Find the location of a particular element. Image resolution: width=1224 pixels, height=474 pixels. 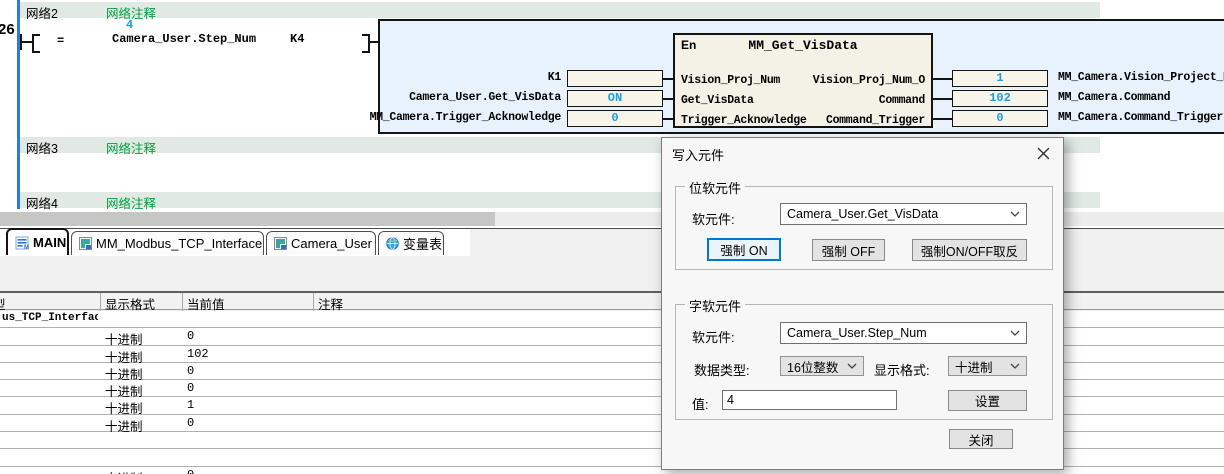

set-button: 设置 is located at coordinates (987, 400).